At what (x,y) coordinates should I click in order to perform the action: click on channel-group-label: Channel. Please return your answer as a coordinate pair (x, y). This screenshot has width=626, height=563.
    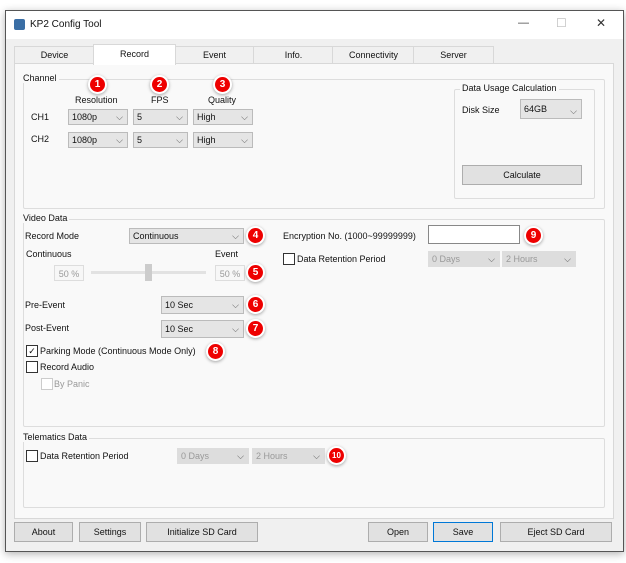
    Looking at the image, I should click on (40, 78).